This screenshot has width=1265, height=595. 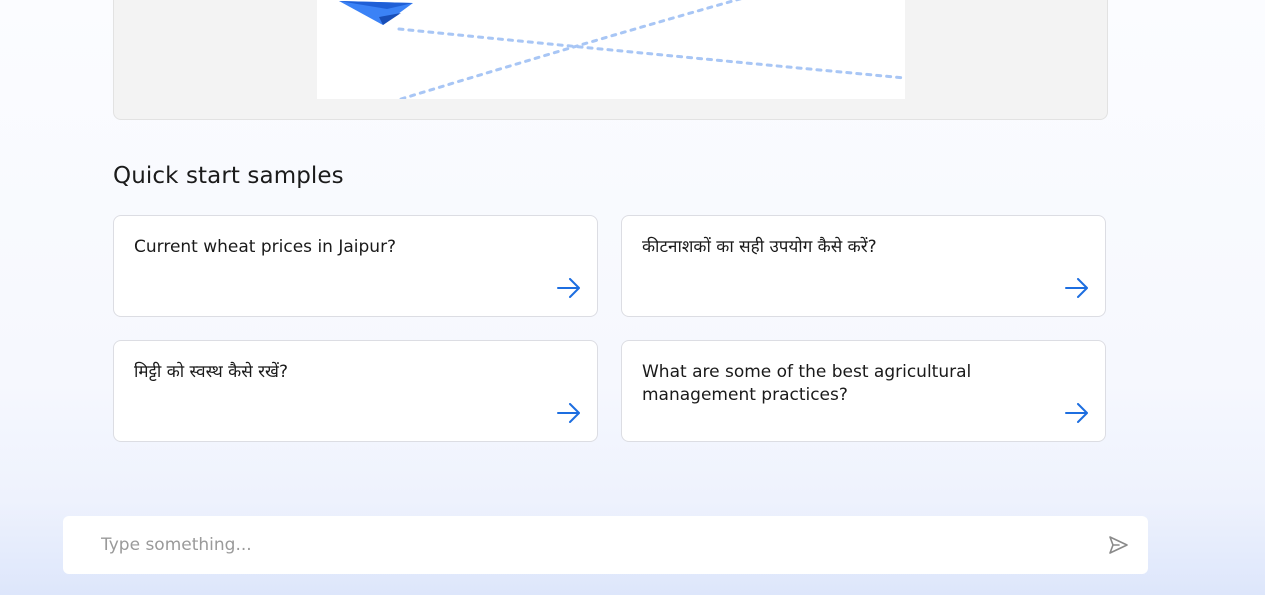 I want to click on section-title: Quick start samples, so click(x=228, y=176).